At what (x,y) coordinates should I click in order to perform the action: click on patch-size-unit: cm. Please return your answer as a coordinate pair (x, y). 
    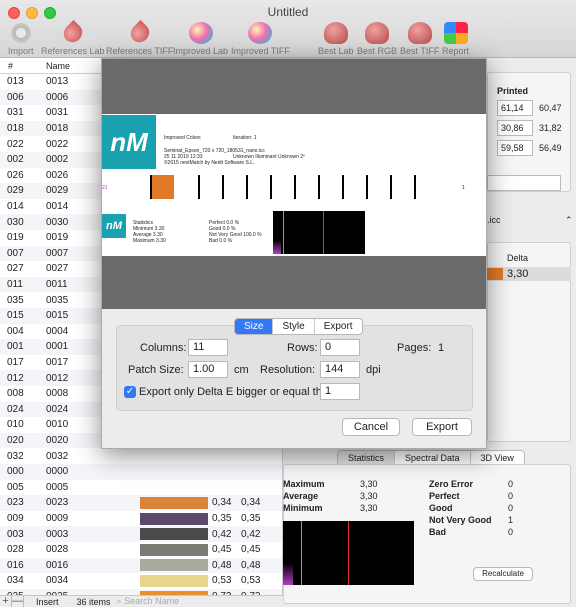
    Looking at the image, I should click on (241, 370).